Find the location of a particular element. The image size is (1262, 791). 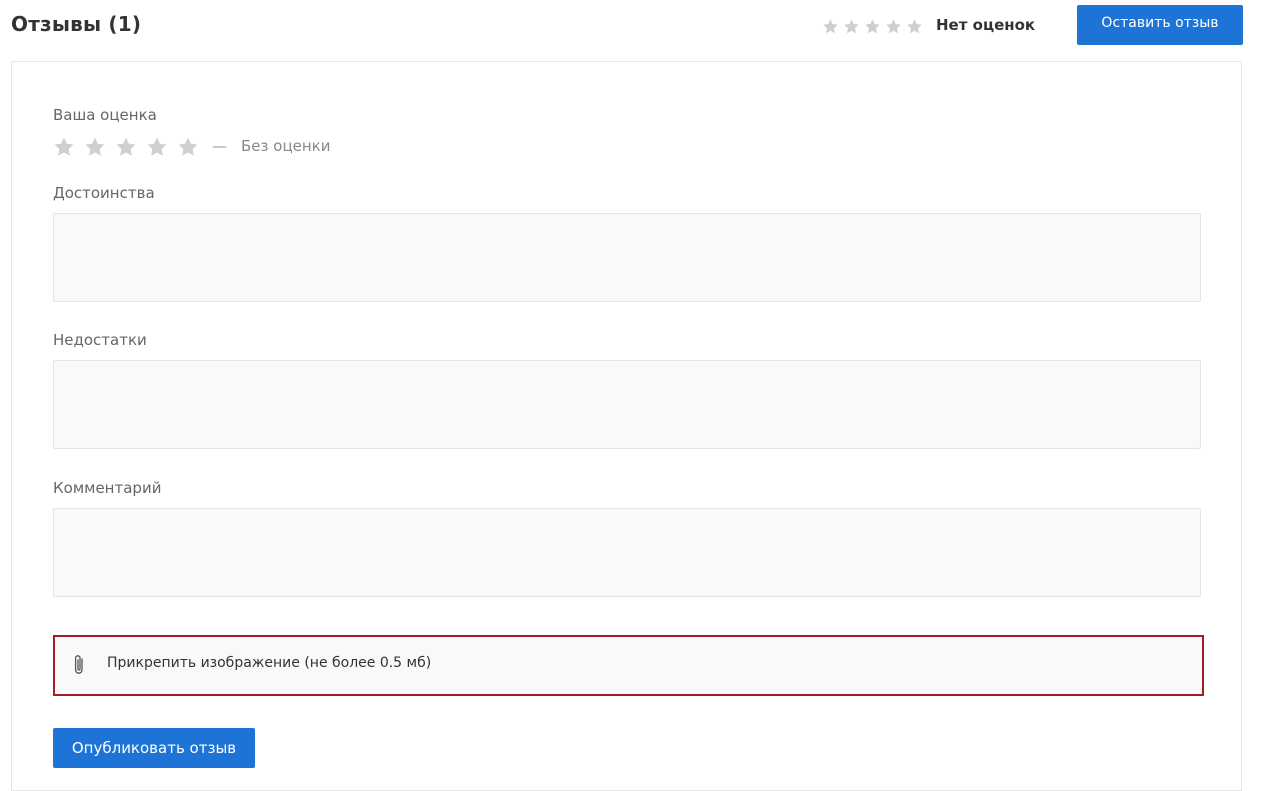

paperclip-icon is located at coordinates (78, 664).